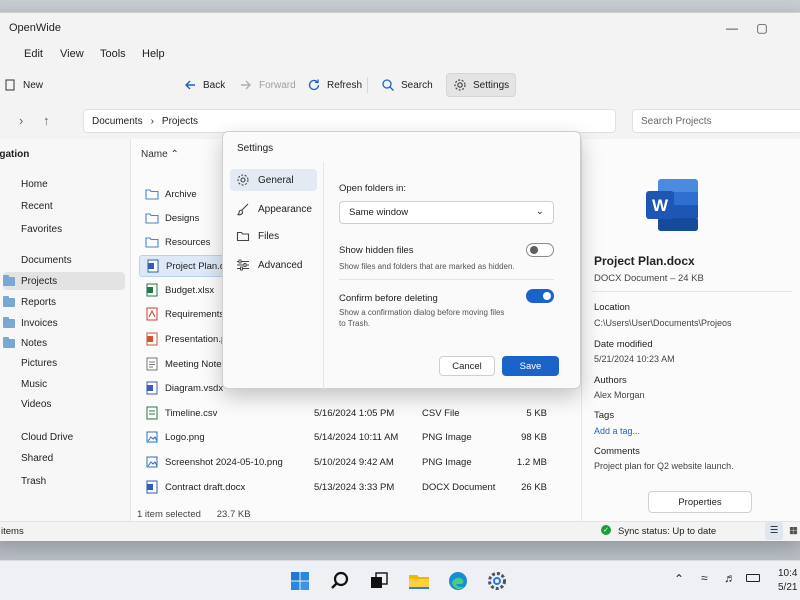 The height and width of the screenshot is (600, 800). I want to click on nav-item-cloud-drive: Cloud Drive, so click(64, 437).